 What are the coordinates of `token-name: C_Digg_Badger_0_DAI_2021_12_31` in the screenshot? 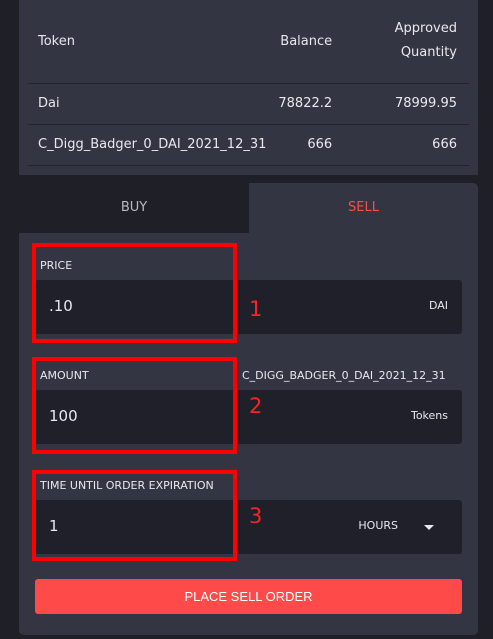 It's located at (152, 144).